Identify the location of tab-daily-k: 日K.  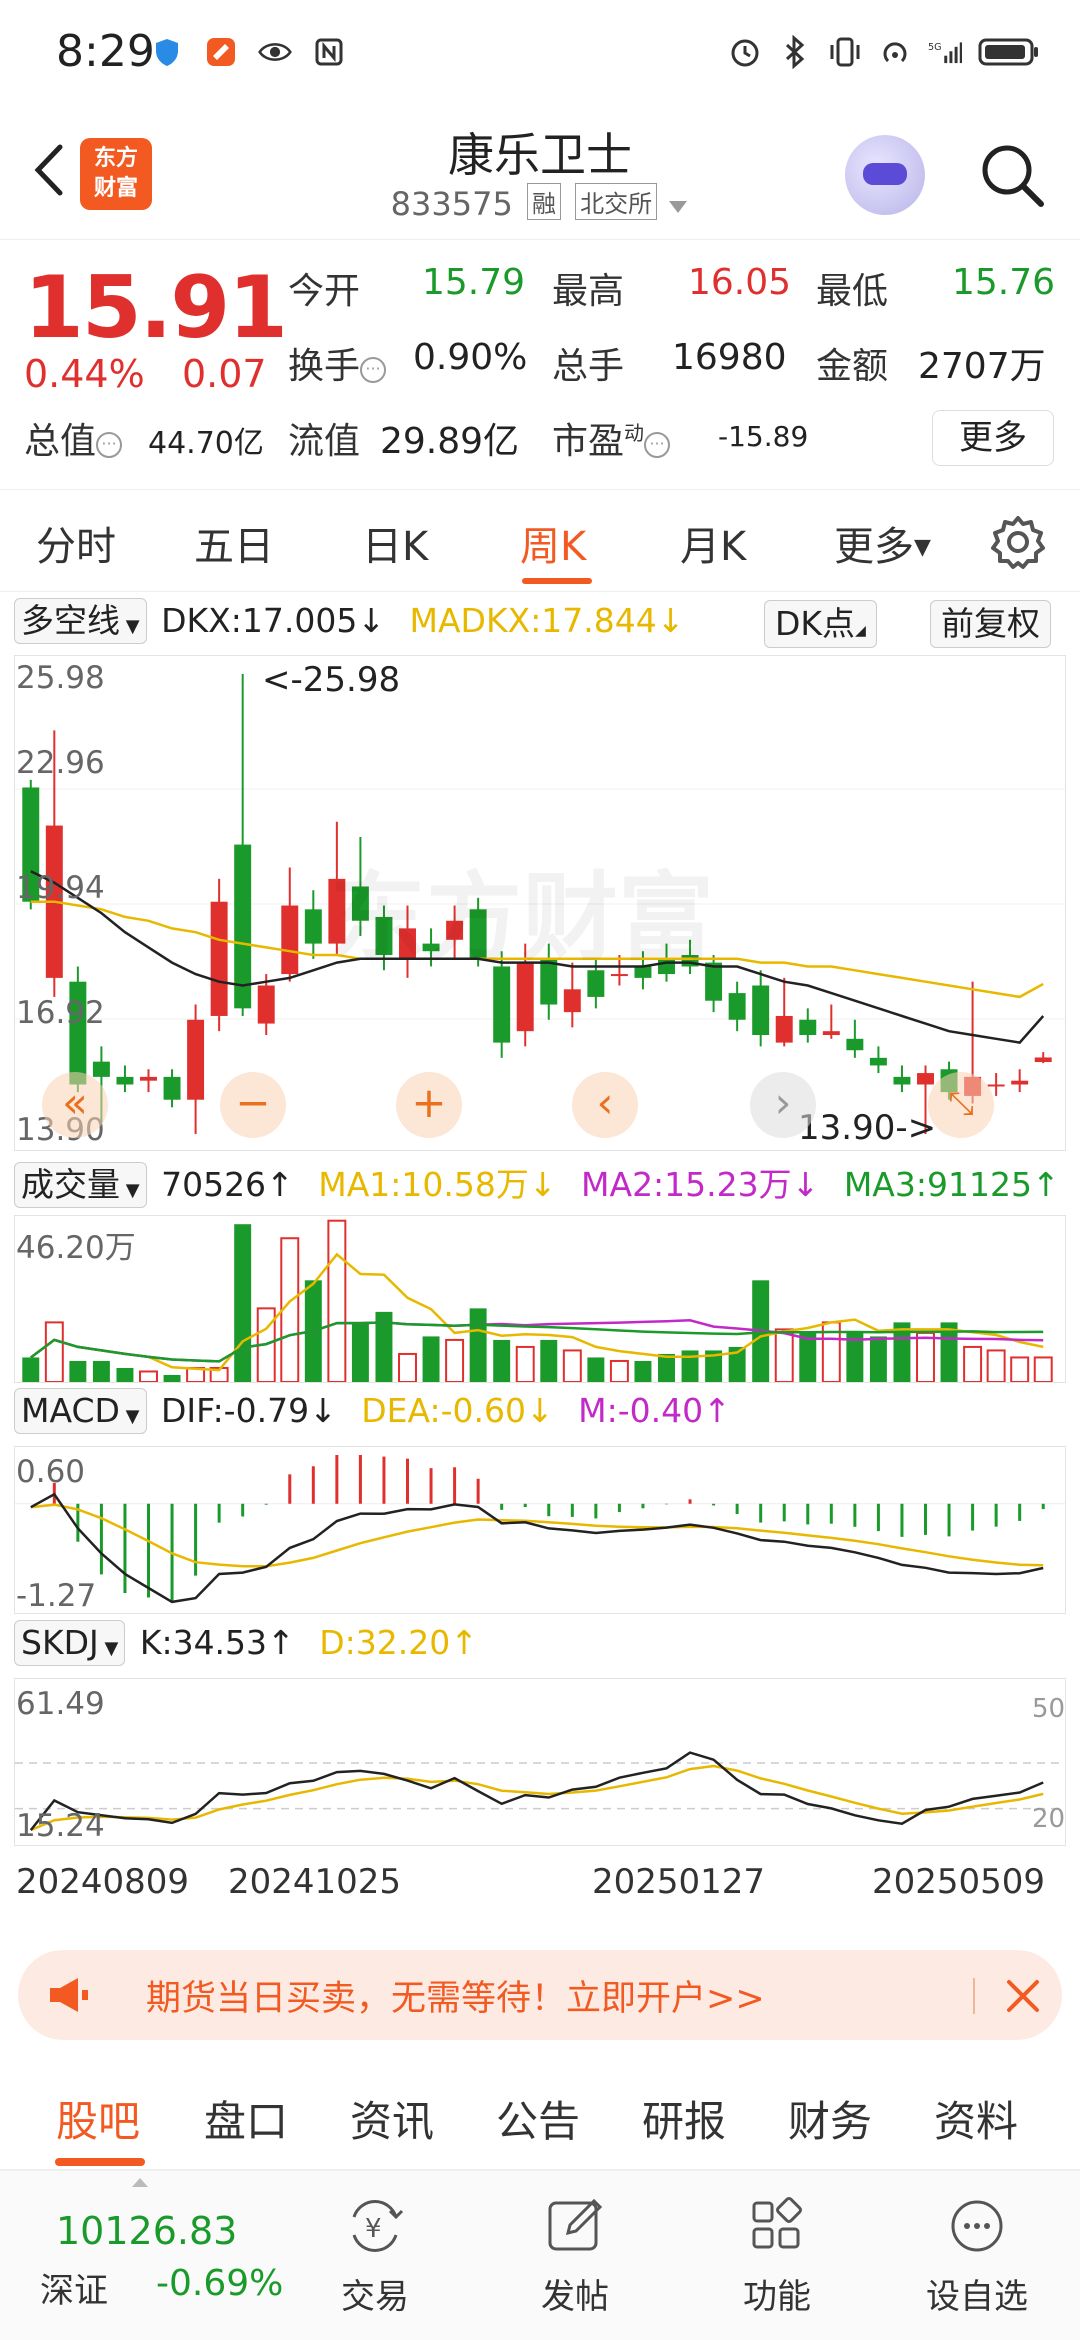
(395, 543).